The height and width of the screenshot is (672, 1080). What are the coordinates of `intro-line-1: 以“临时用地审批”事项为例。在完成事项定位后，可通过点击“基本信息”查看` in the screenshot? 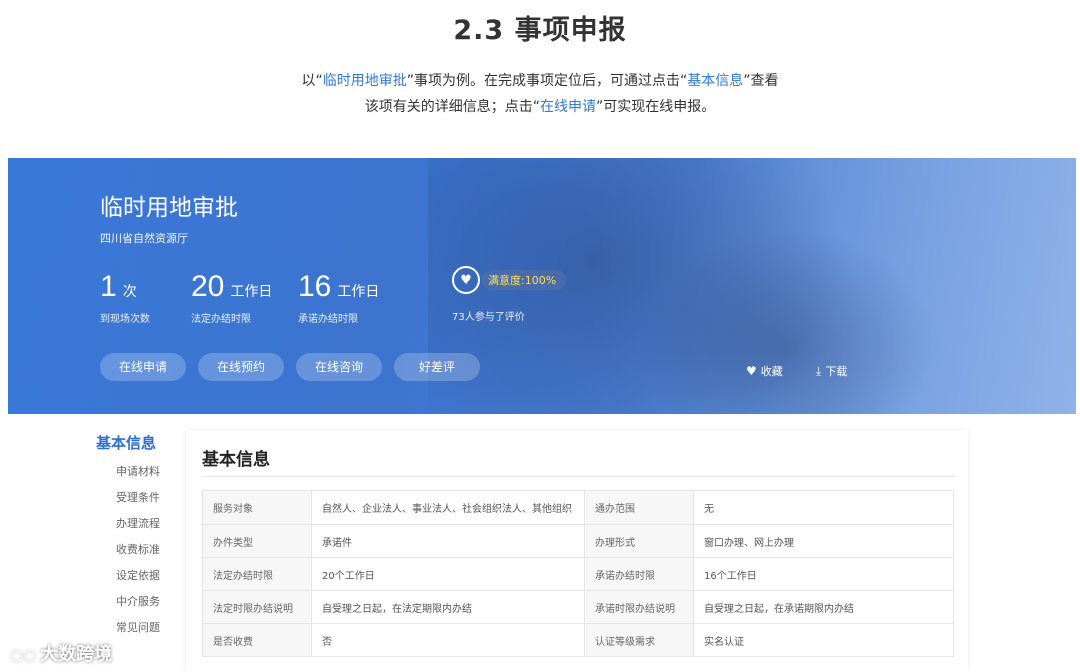 It's located at (540, 81).